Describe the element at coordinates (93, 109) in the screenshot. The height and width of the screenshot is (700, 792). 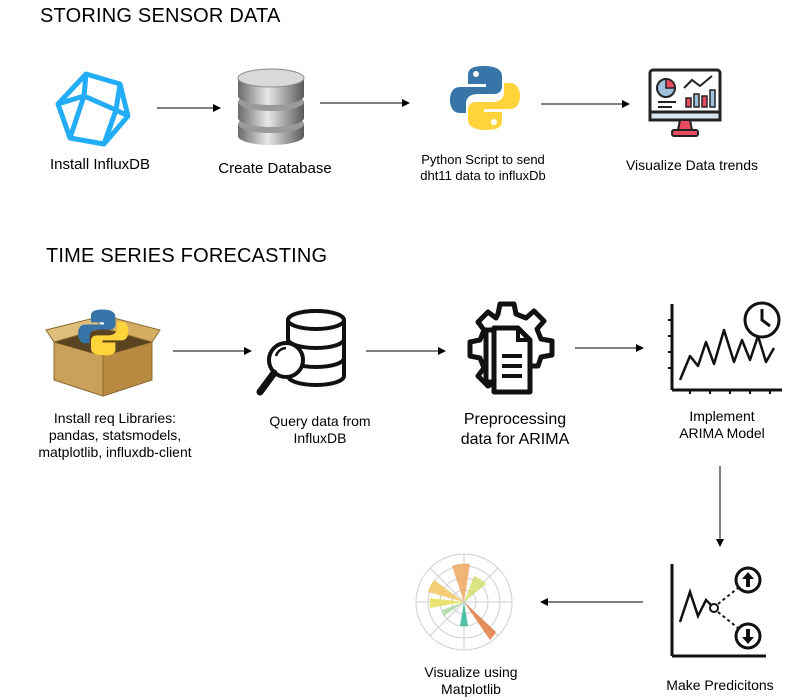
I see `influxdb-icon` at that location.